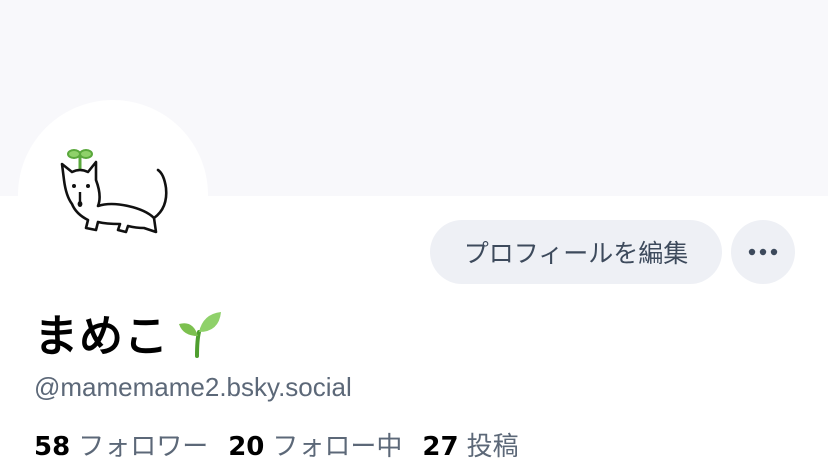 This screenshot has width=828, height=474. Describe the element at coordinates (576, 252) in the screenshot. I see `edit-profile-button: プロフィールを編集` at that location.